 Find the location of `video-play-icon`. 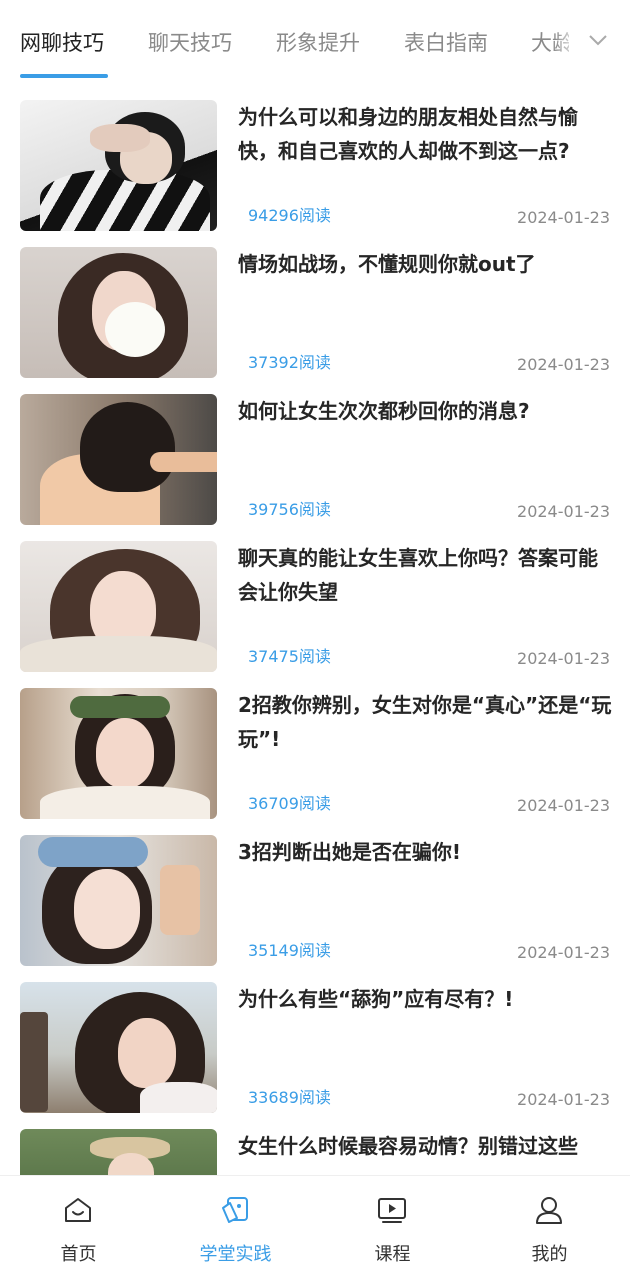

video-play-icon is located at coordinates (392, 1210).